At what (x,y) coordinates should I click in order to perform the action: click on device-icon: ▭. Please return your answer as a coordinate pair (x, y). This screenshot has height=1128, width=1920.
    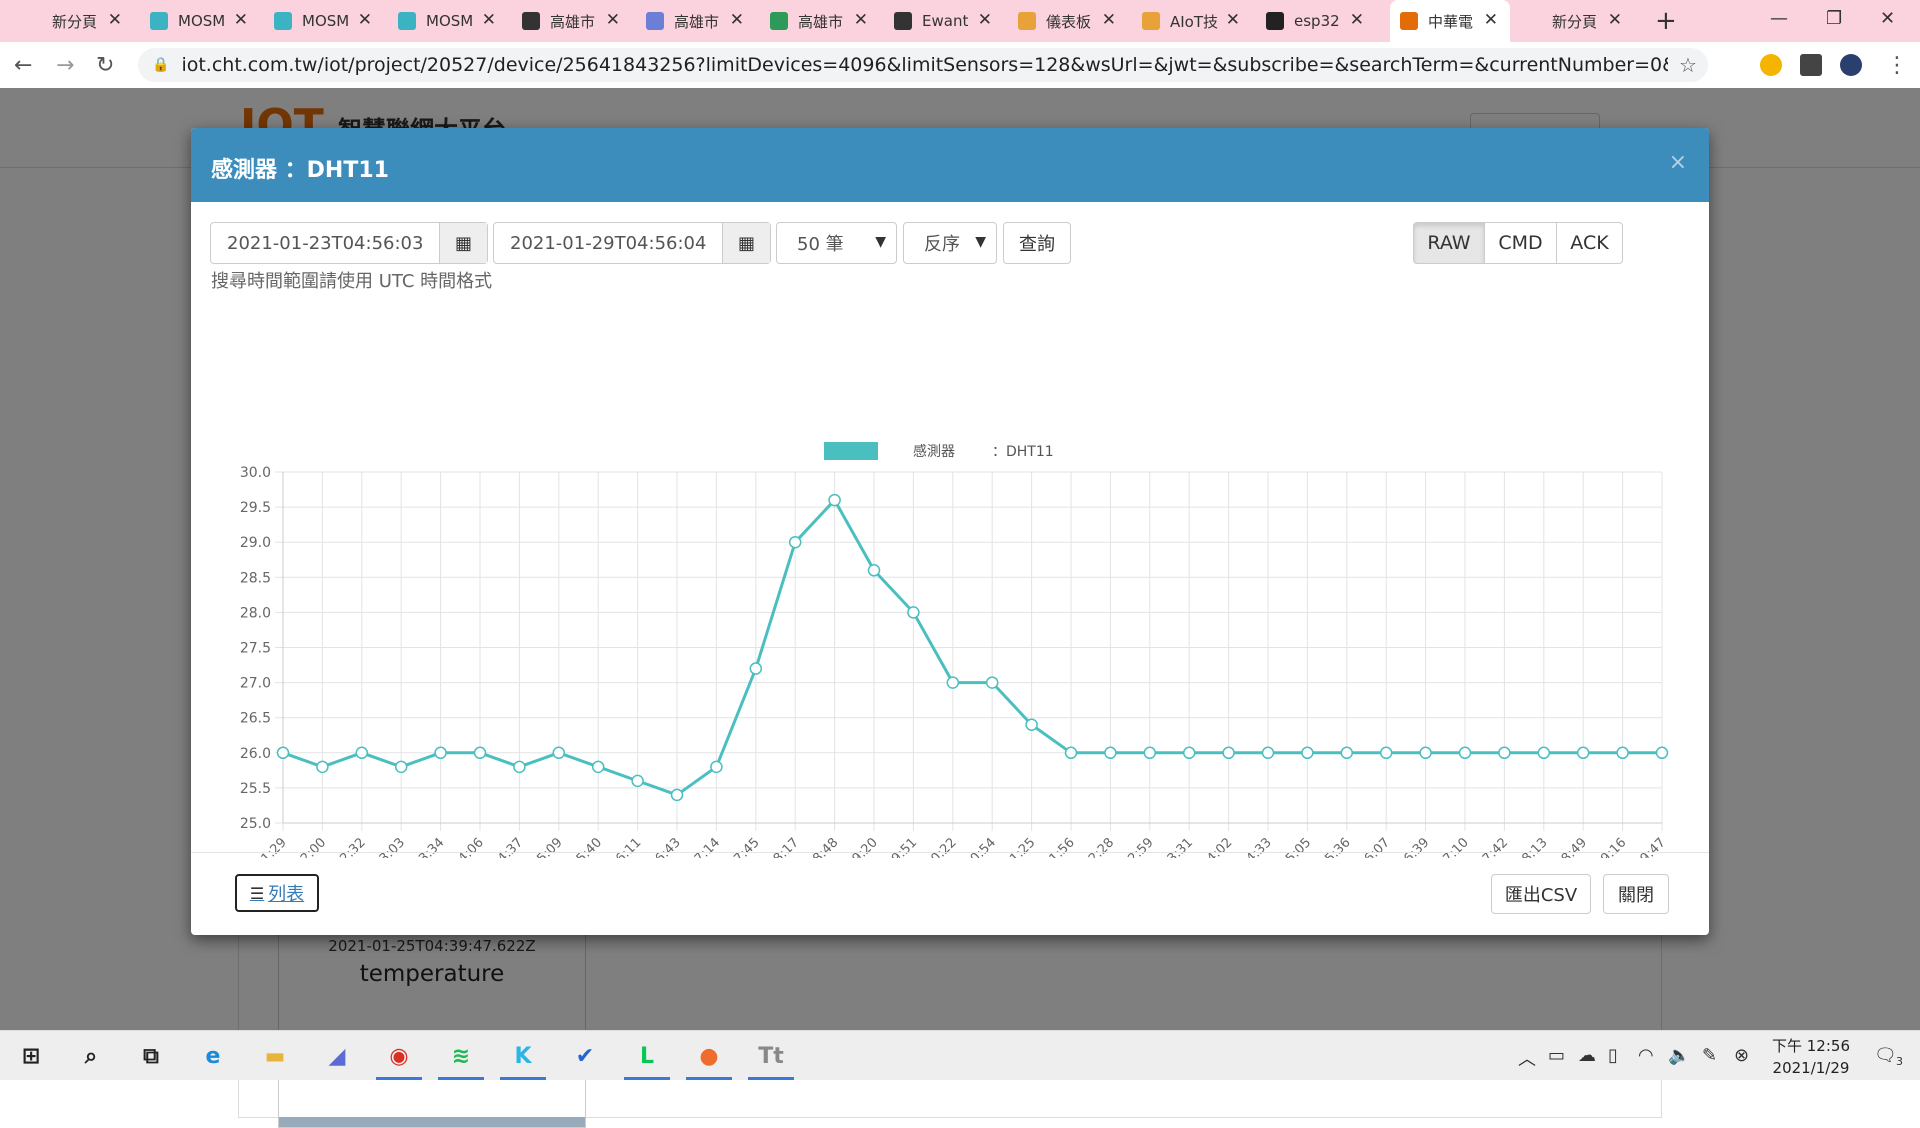
    Looking at the image, I should click on (1556, 1055).